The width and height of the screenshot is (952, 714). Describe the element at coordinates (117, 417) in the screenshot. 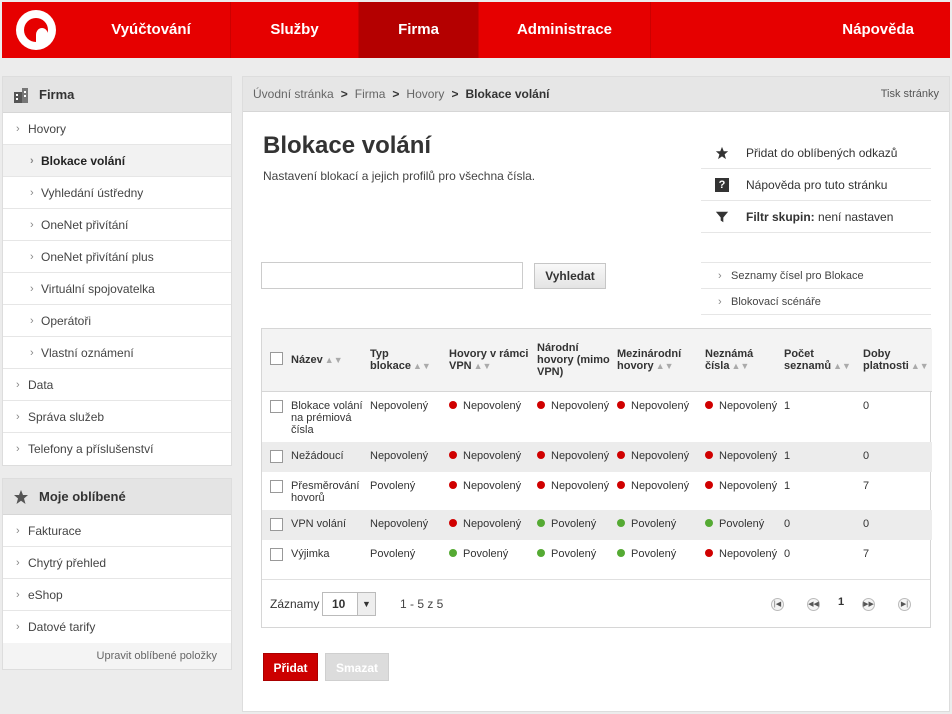

I see `sidebar-item-sprava-sluzeb: › Správa služeb` at that location.